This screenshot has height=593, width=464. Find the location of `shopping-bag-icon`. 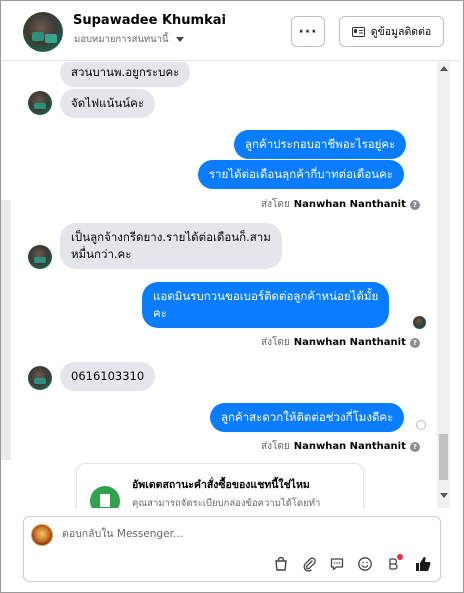

shopping-bag-icon is located at coordinates (281, 564).